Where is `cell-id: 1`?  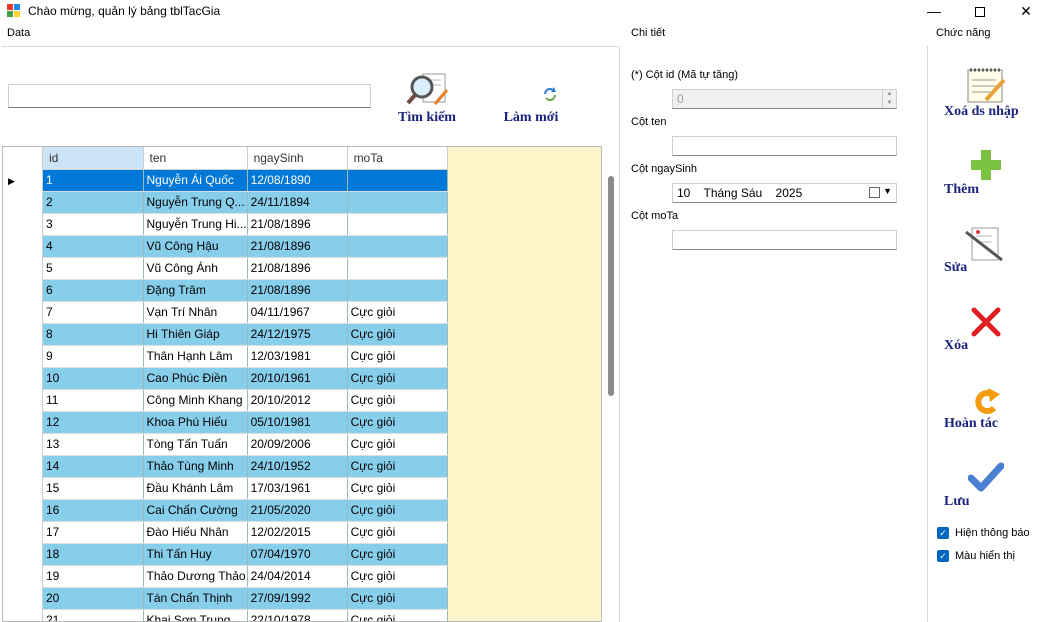 cell-id: 1 is located at coordinates (93, 180).